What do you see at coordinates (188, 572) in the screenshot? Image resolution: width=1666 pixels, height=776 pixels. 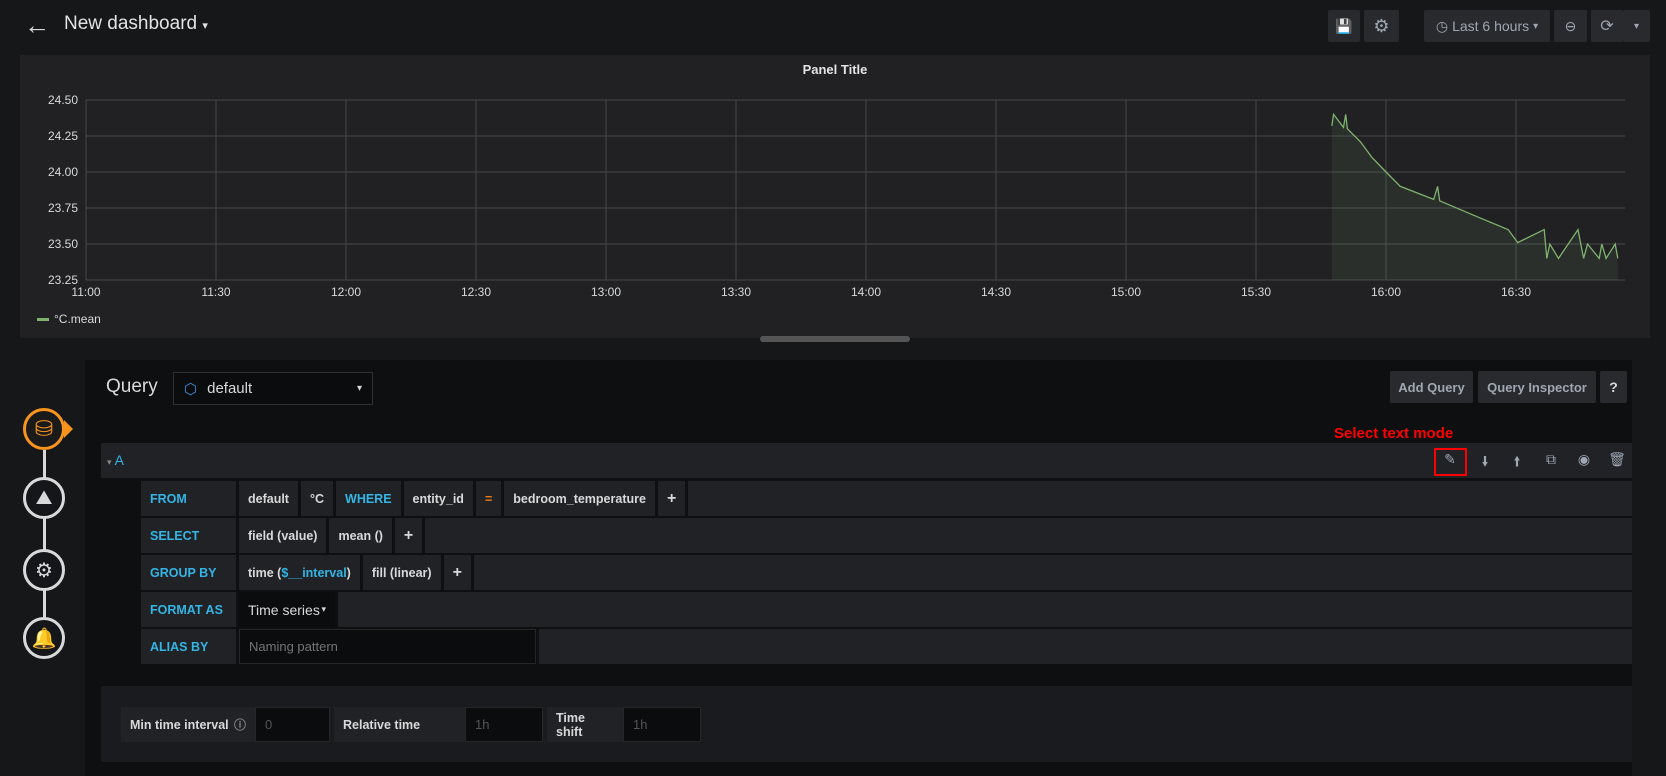 I see `group-by-label: GROUP BY` at bounding box center [188, 572].